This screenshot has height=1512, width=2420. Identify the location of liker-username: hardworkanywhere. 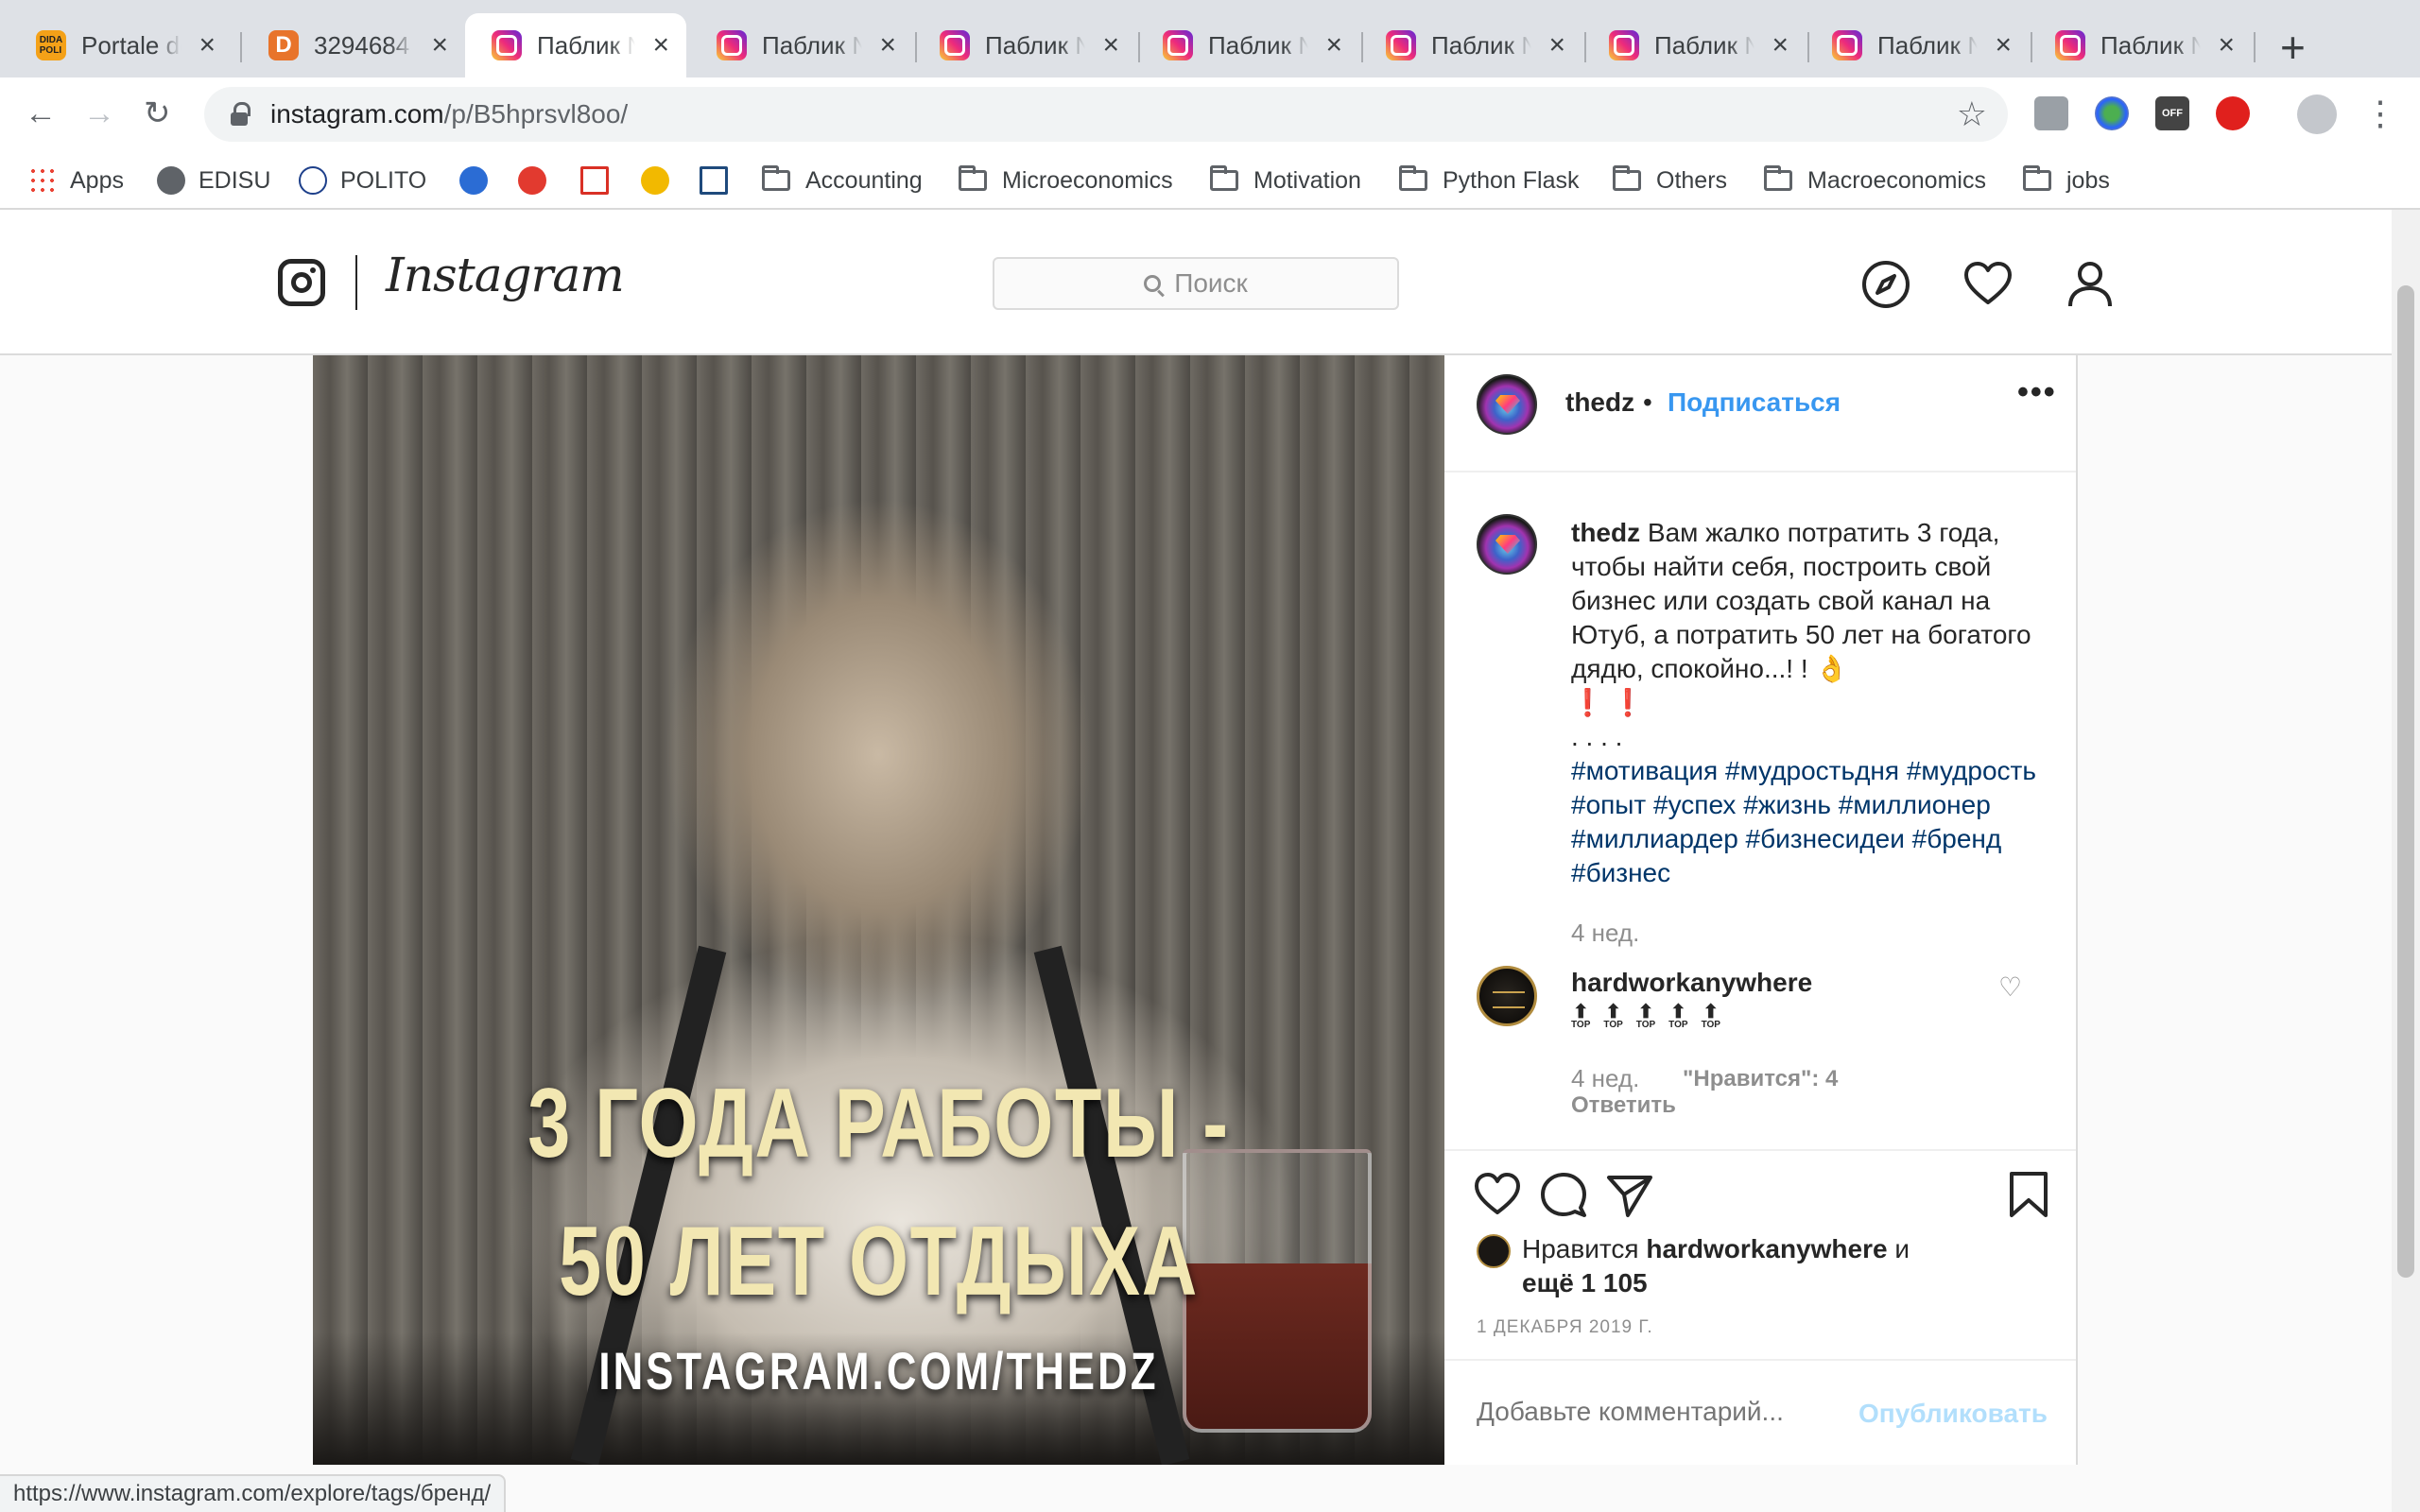
(1766, 1248).